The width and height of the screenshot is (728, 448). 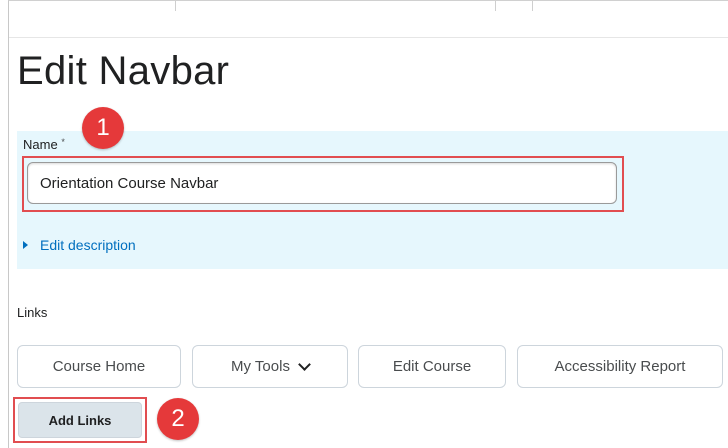 I want to click on name-field-label: Name *, so click(x=44, y=144).